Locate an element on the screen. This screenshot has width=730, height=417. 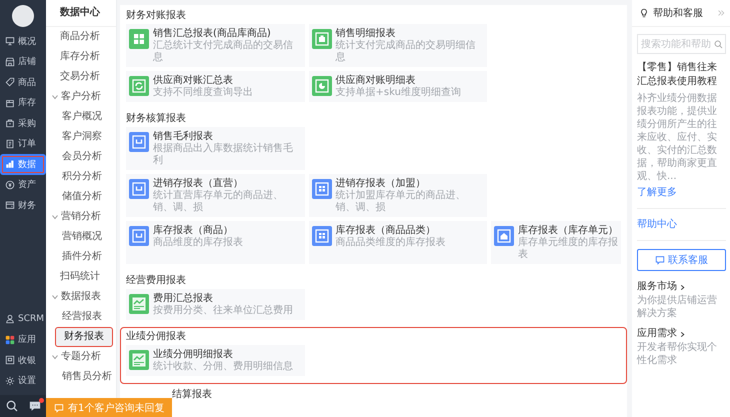
nav-item: SCRM is located at coordinates (23, 319).